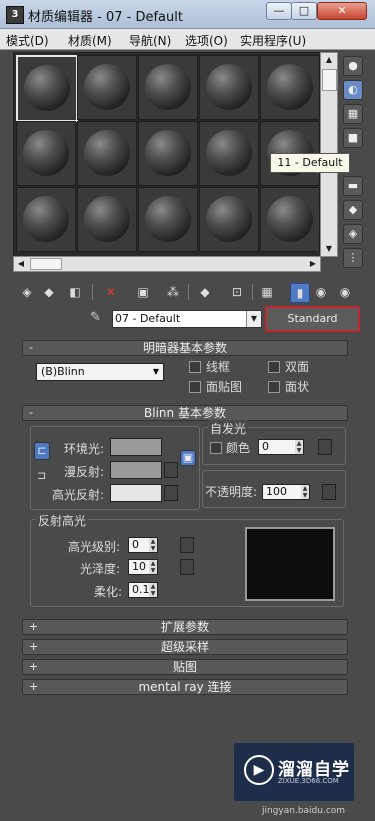 The width and height of the screenshot is (375, 821). What do you see at coordinates (206, 40) in the screenshot?
I see `menu-options: 选项(O)` at bounding box center [206, 40].